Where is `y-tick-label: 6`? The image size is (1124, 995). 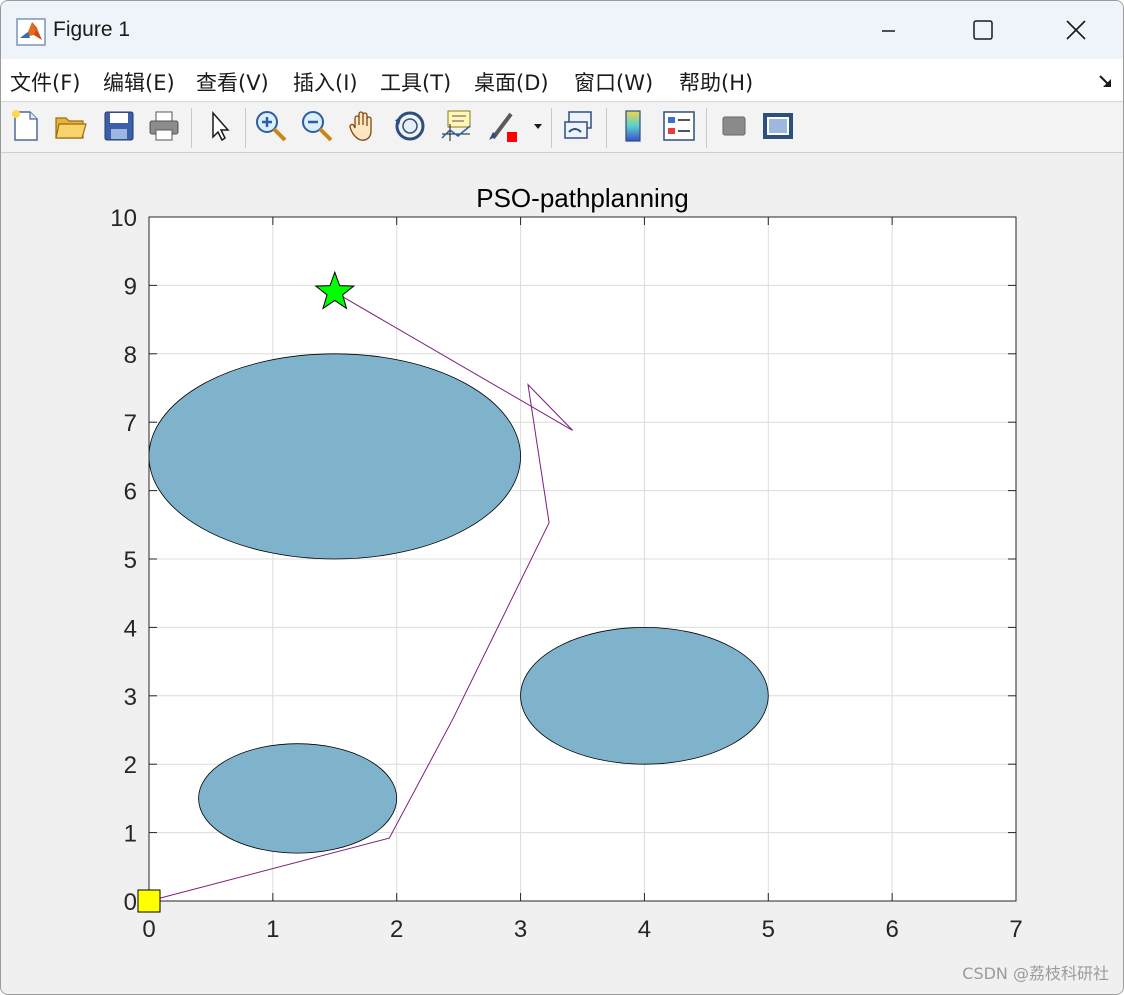 y-tick-label: 6 is located at coordinates (130, 492).